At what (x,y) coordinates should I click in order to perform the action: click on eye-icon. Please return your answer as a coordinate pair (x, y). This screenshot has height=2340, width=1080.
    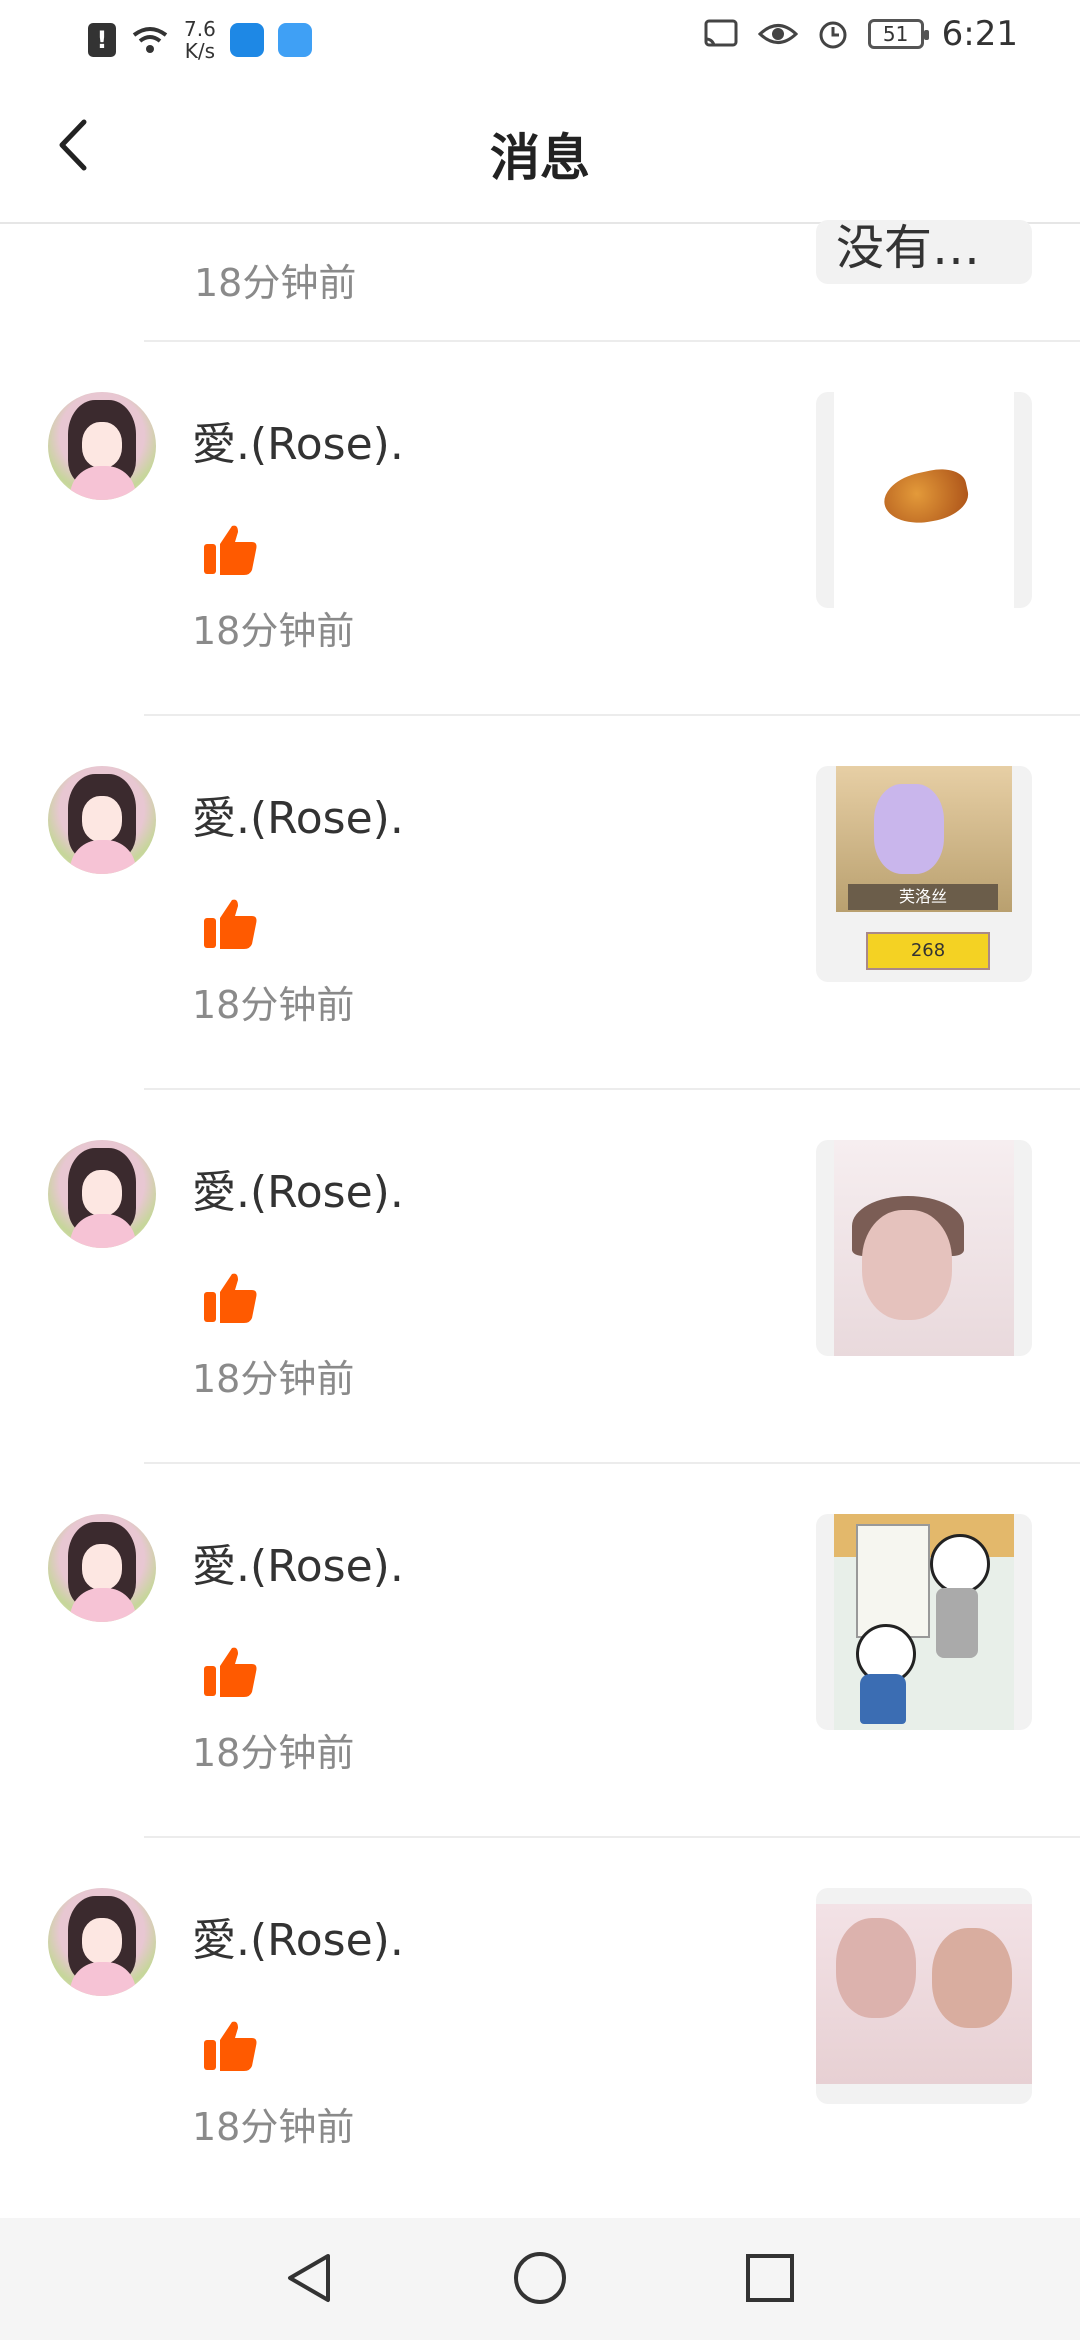
    Looking at the image, I should click on (777, 34).